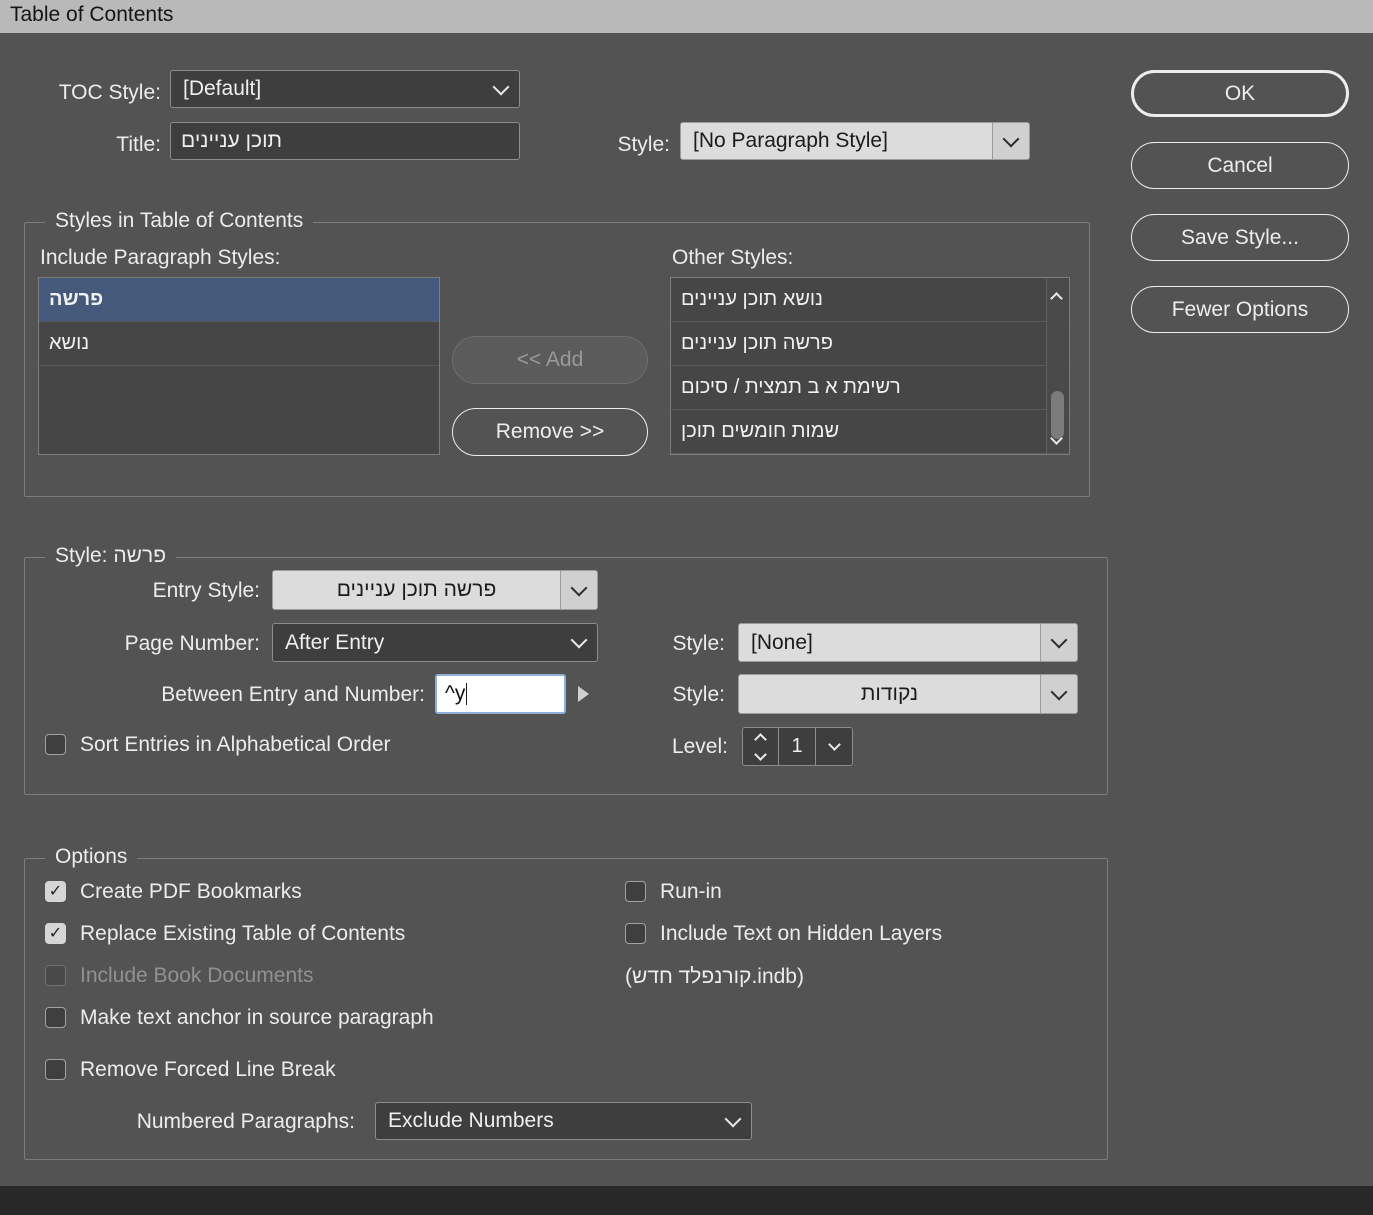  I want to click on title-label: Title:, so click(138, 144).